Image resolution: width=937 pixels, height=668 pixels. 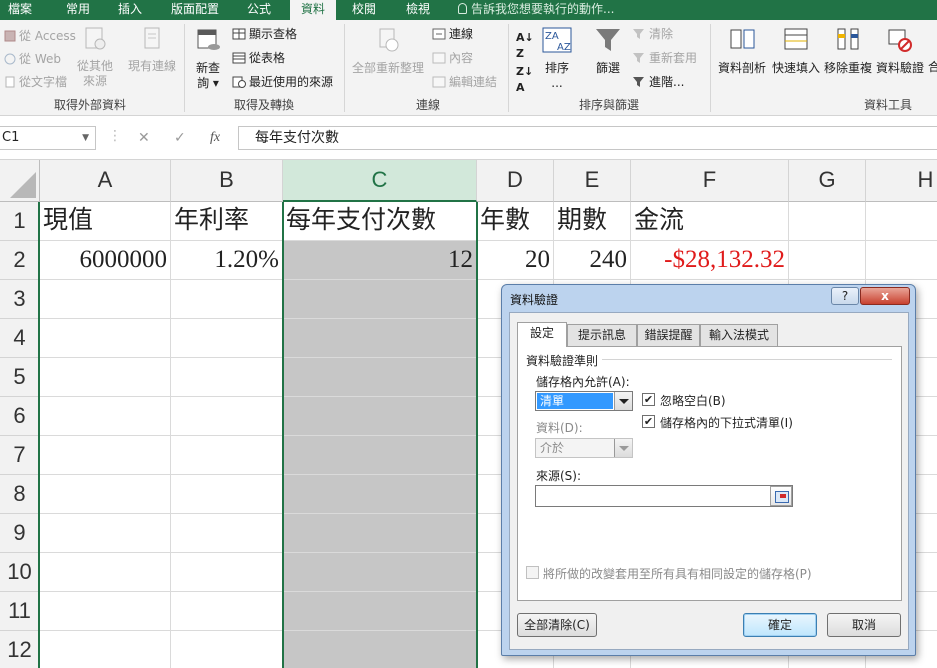 What do you see at coordinates (418, 10) in the screenshot?
I see `tab-view: 檢視` at bounding box center [418, 10].